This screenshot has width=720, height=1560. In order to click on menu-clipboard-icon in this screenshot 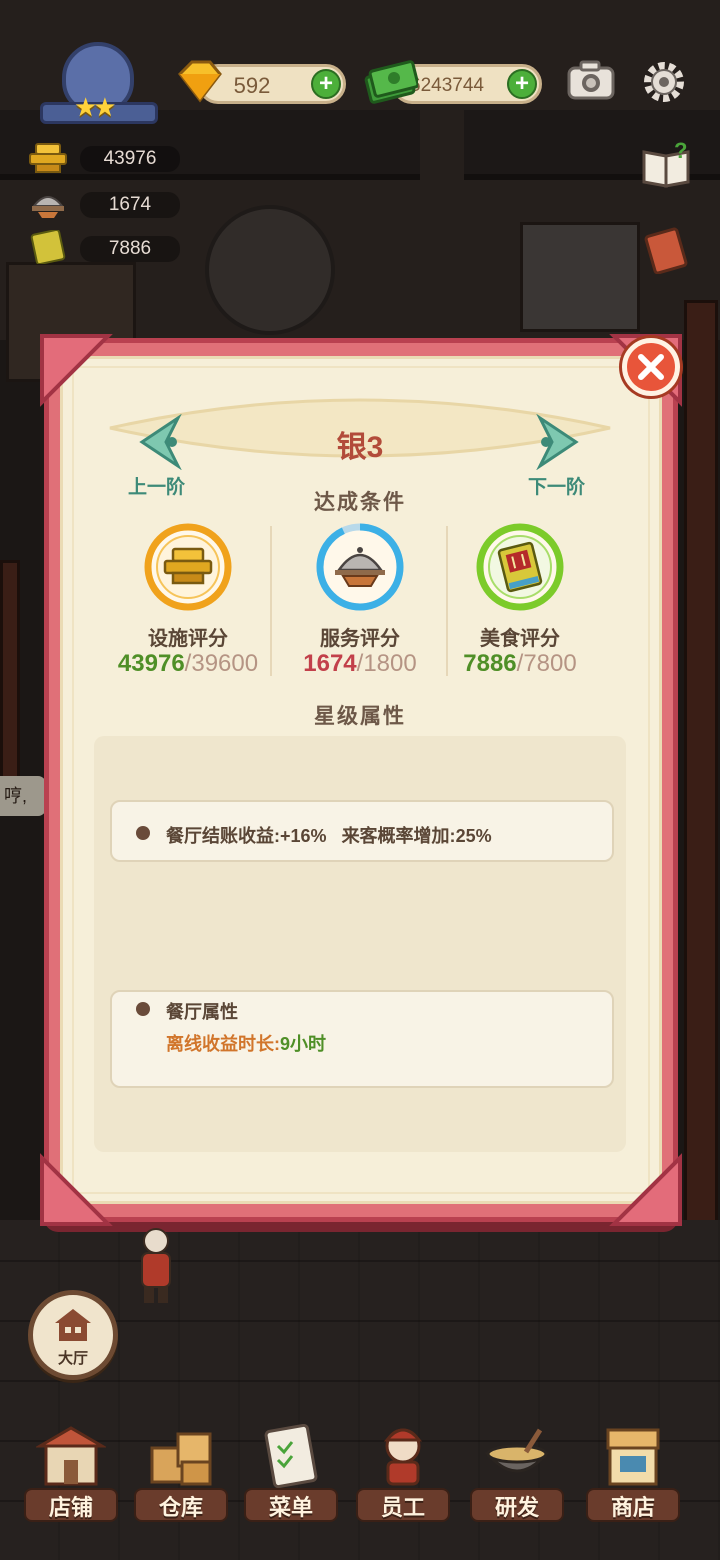, I will do `click(291, 1456)`.